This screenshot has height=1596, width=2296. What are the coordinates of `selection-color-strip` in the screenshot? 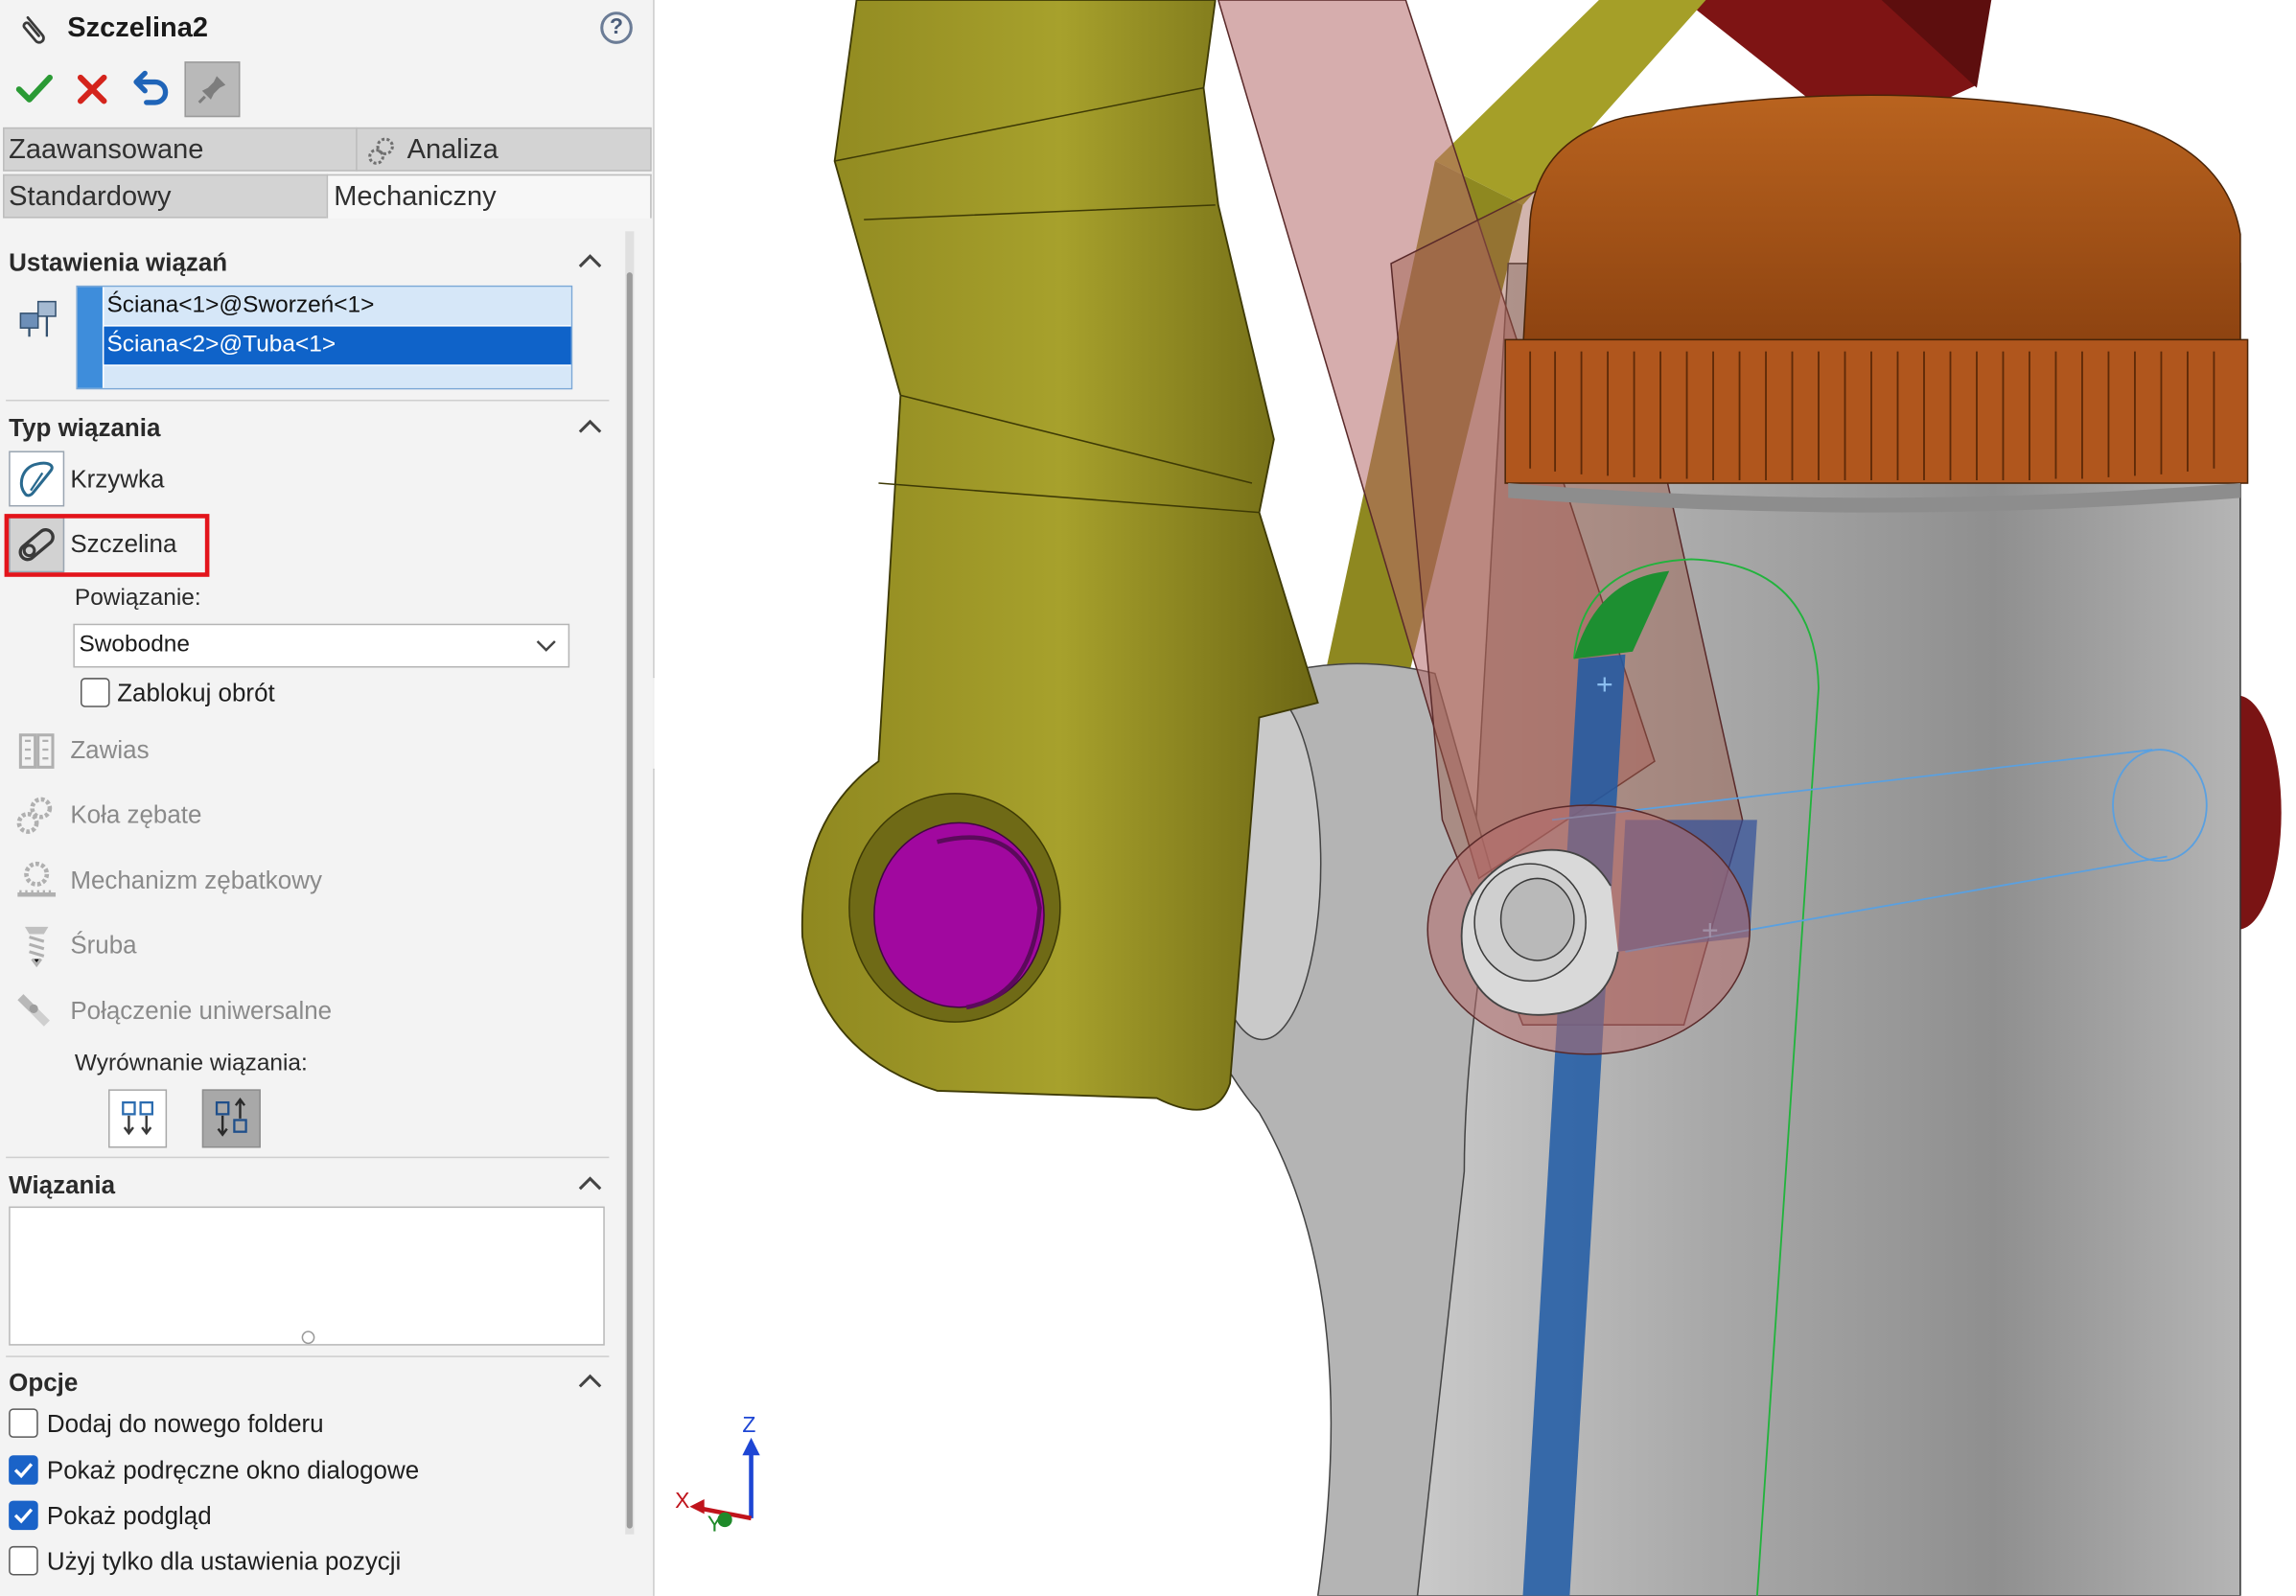 It's located at (90, 337).